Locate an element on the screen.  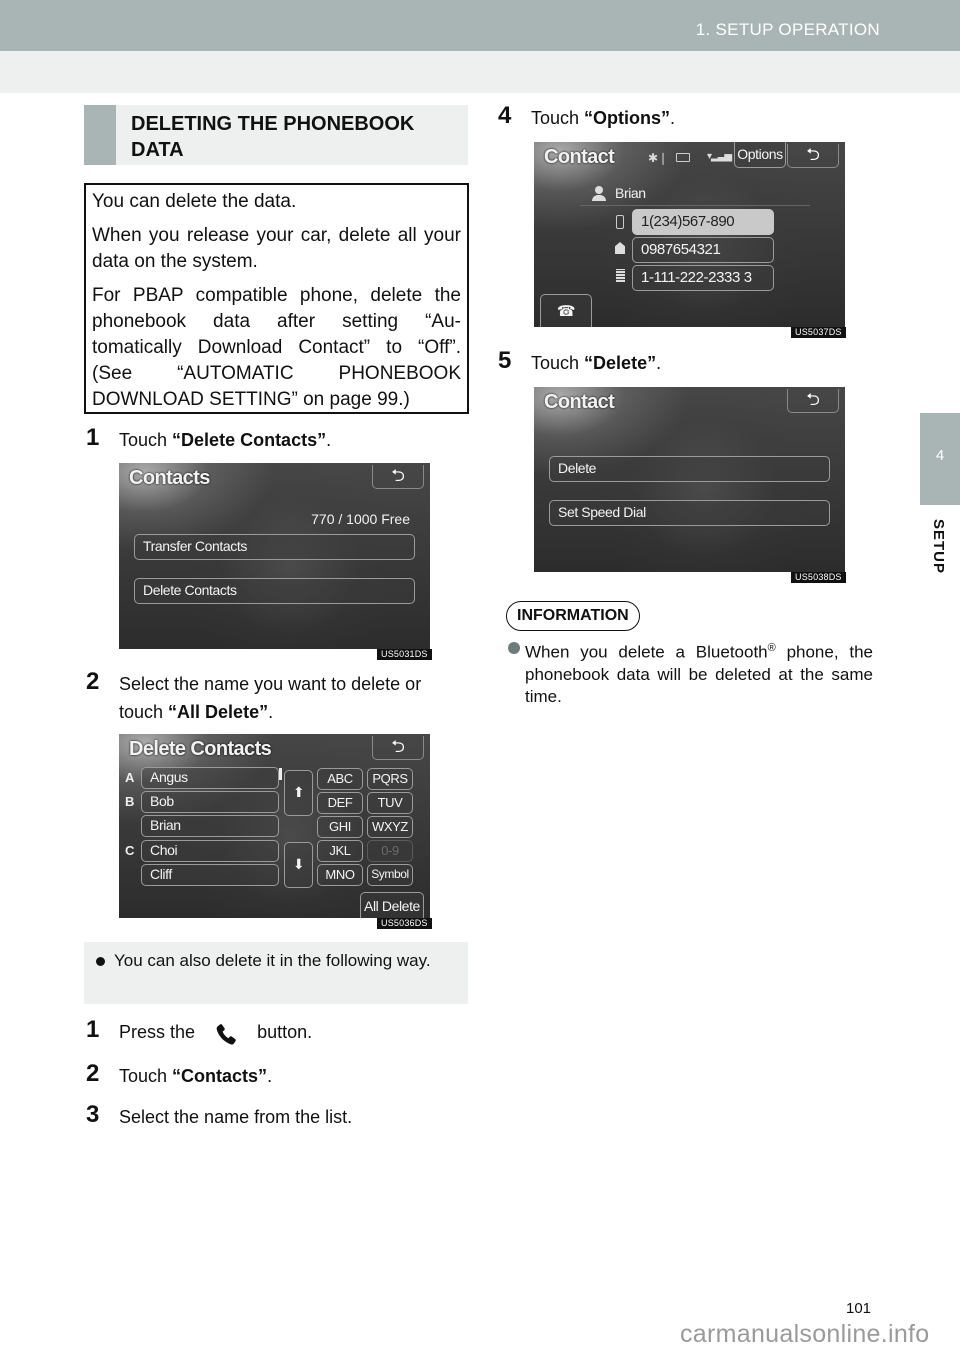
page-number: 101 is located at coordinates (859, 1308).